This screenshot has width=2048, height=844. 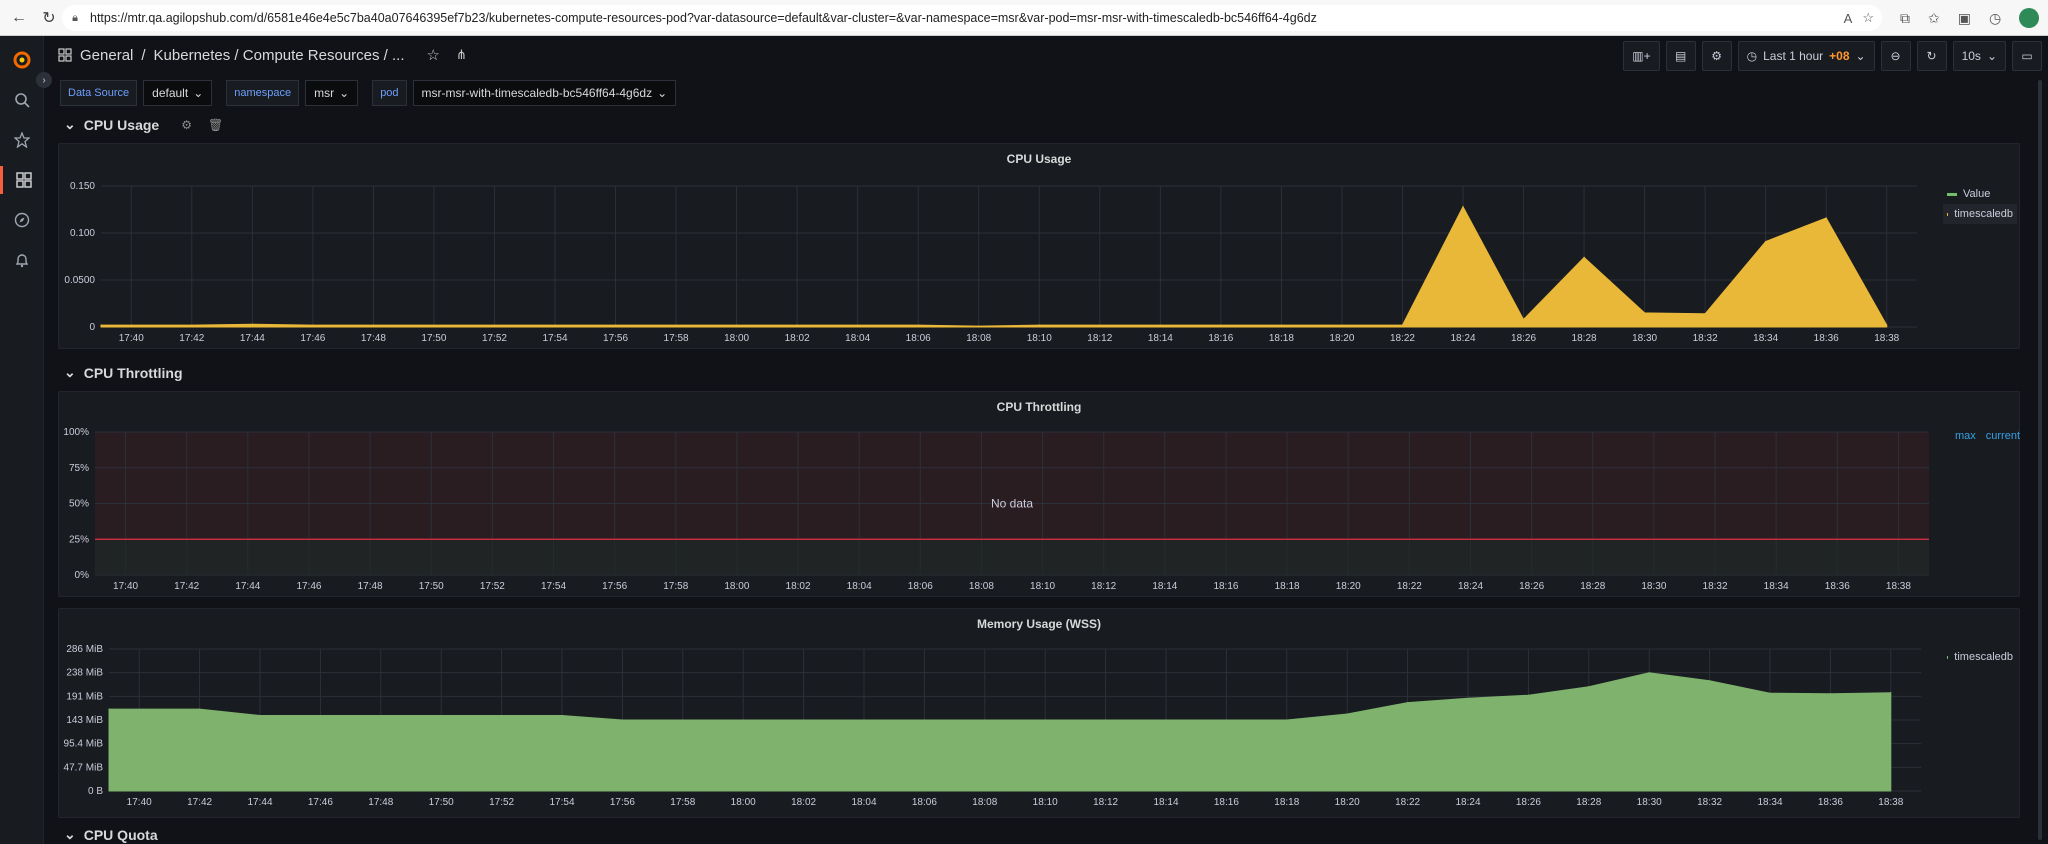 I want to click on legend-label: timescaledb, so click(x=1983, y=214).